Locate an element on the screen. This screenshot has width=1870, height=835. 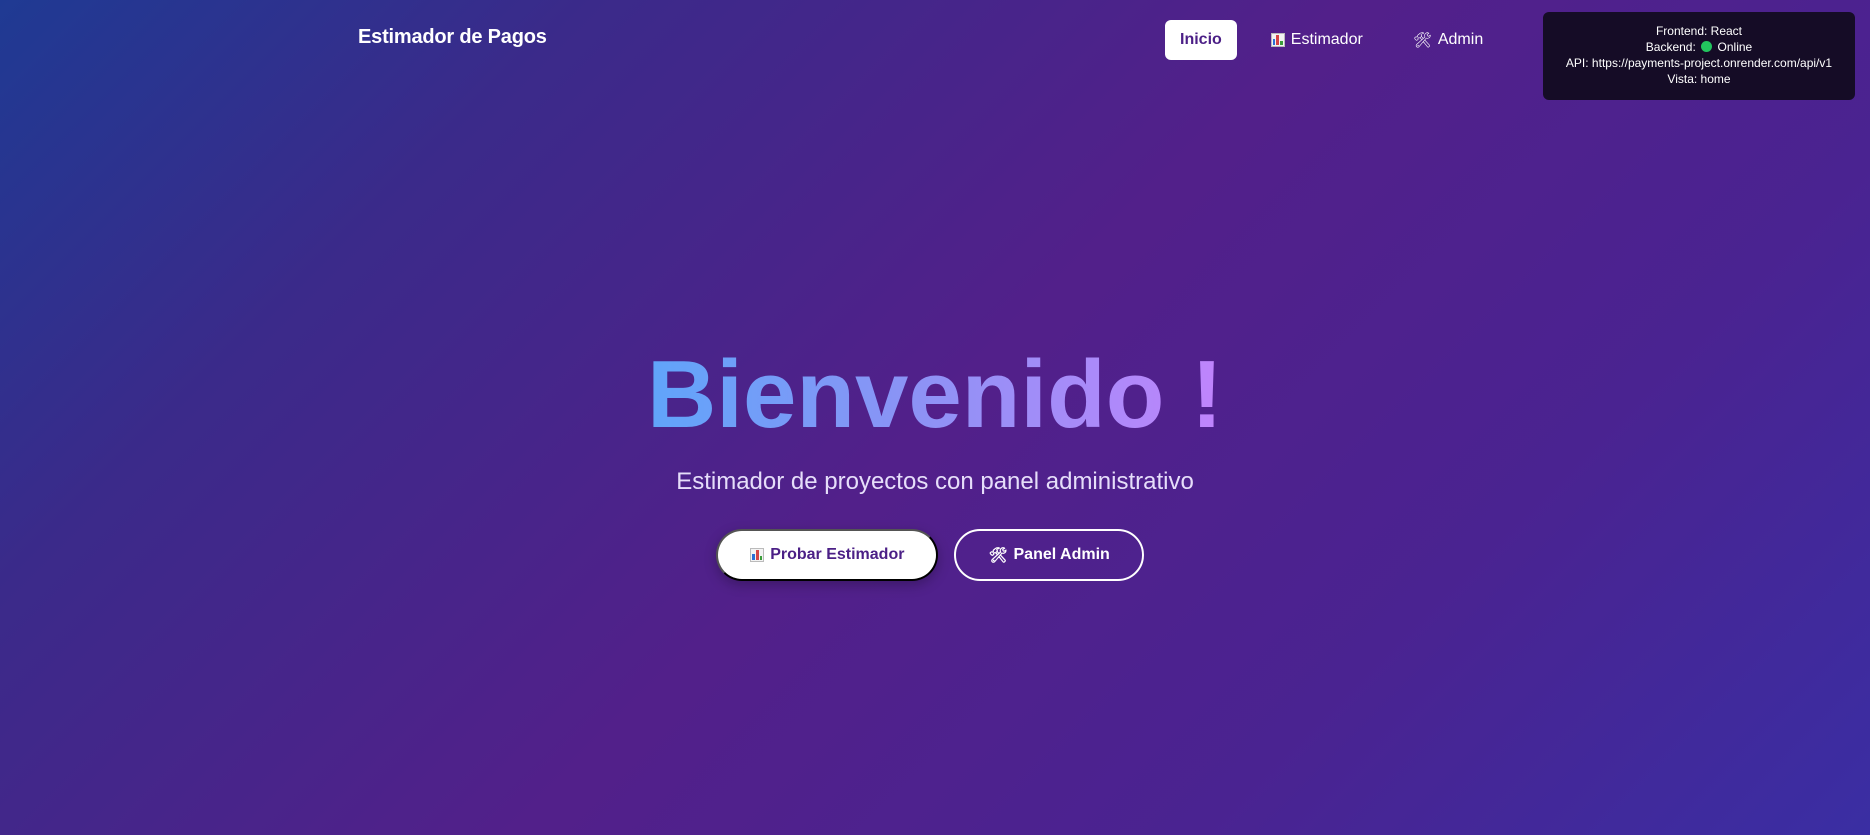
brand-logo-text: Estimador de Pagos is located at coordinates (452, 37).